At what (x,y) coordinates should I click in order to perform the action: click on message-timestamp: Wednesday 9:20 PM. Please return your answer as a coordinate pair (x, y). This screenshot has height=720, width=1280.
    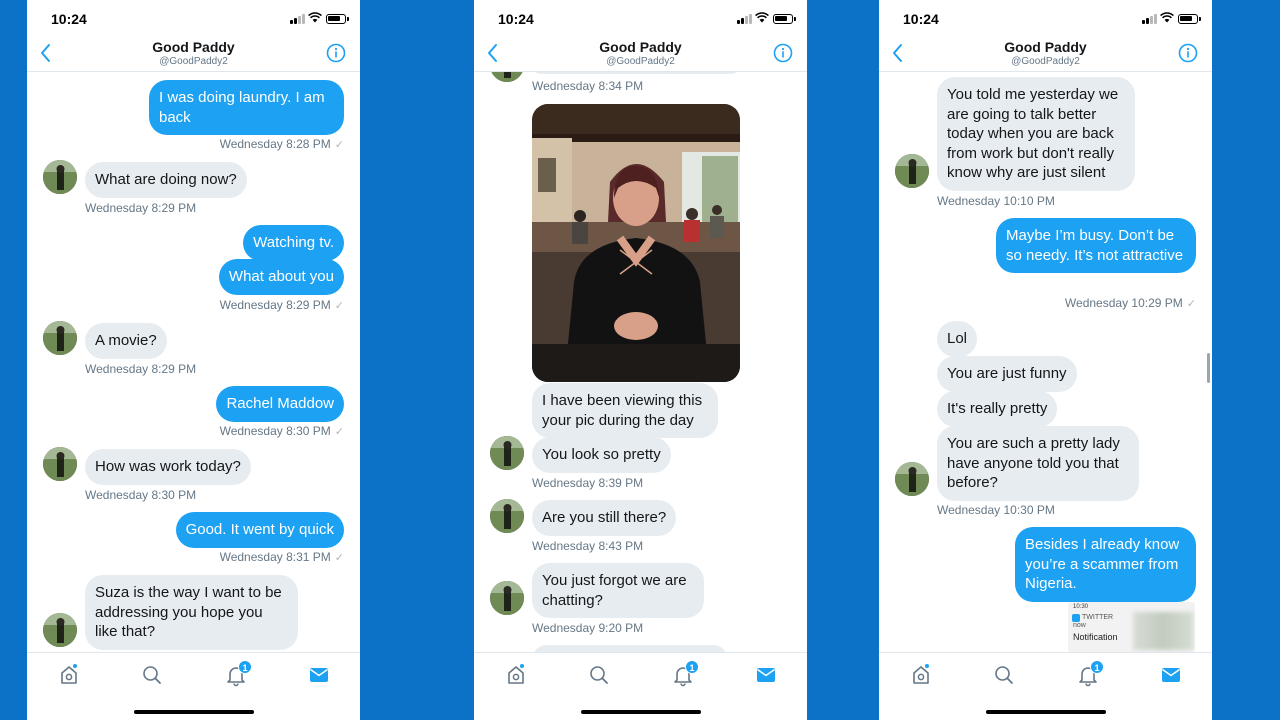
    Looking at the image, I should click on (588, 628).